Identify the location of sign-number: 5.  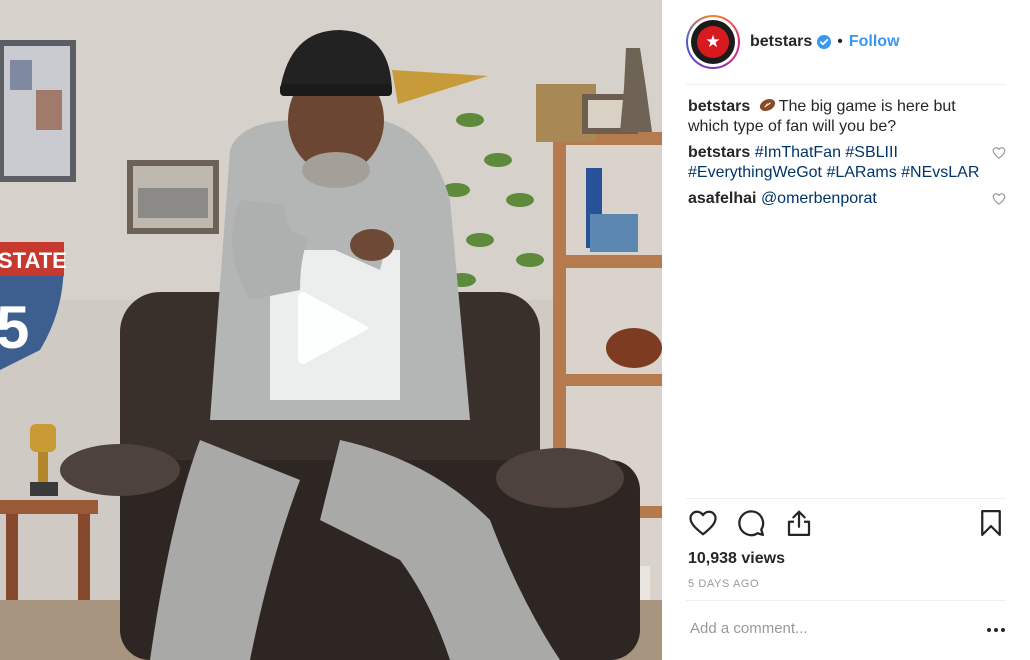
(14, 327).